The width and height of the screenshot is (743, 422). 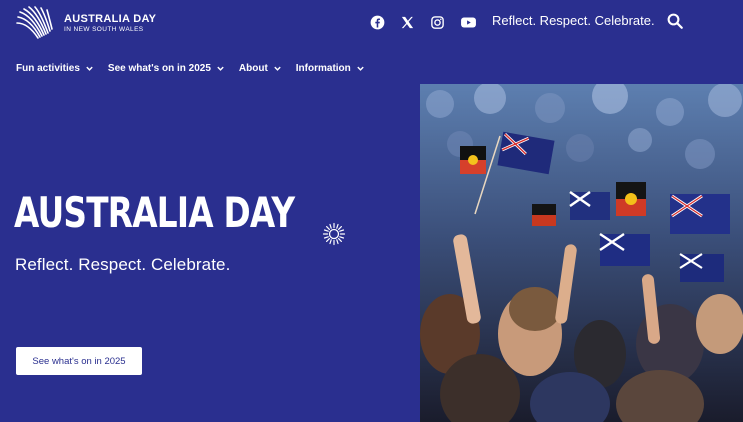 What do you see at coordinates (110, 19) in the screenshot?
I see `logo-title: AUSTRALIA DAY` at bounding box center [110, 19].